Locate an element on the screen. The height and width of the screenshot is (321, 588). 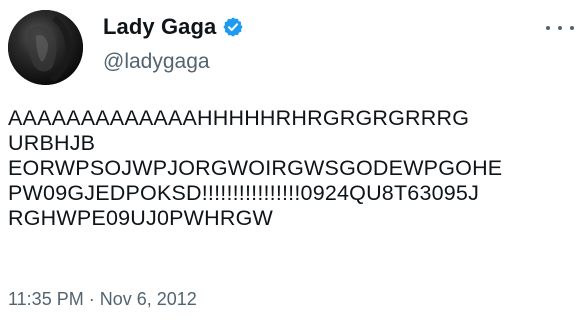
name-row: Lady Gaga is located at coordinates (173, 27).